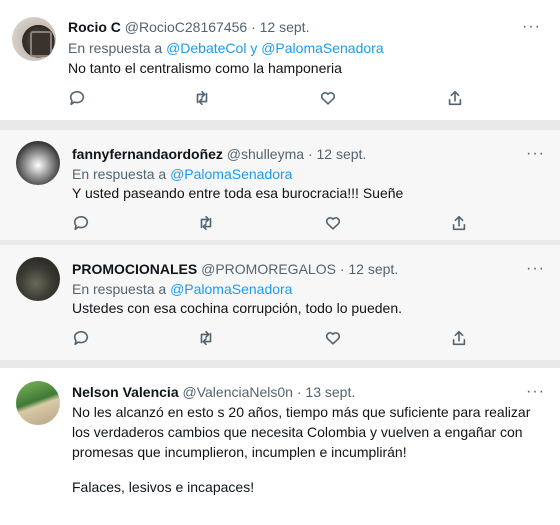 This screenshot has width=560, height=525. What do you see at coordinates (275, 48) in the screenshot?
I see `mention-link: @DebateCol y @PalomaSenadora` at bounding box center [275, 48].